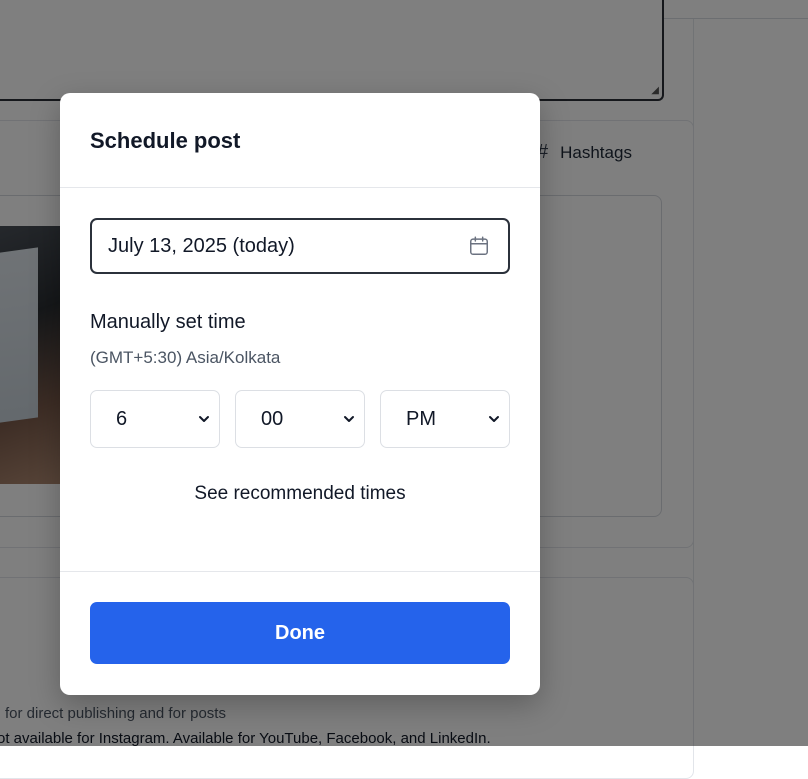  Describe the element at coordinates (272, 418) in the screenshot. I see `minute-value: 00` at that location.